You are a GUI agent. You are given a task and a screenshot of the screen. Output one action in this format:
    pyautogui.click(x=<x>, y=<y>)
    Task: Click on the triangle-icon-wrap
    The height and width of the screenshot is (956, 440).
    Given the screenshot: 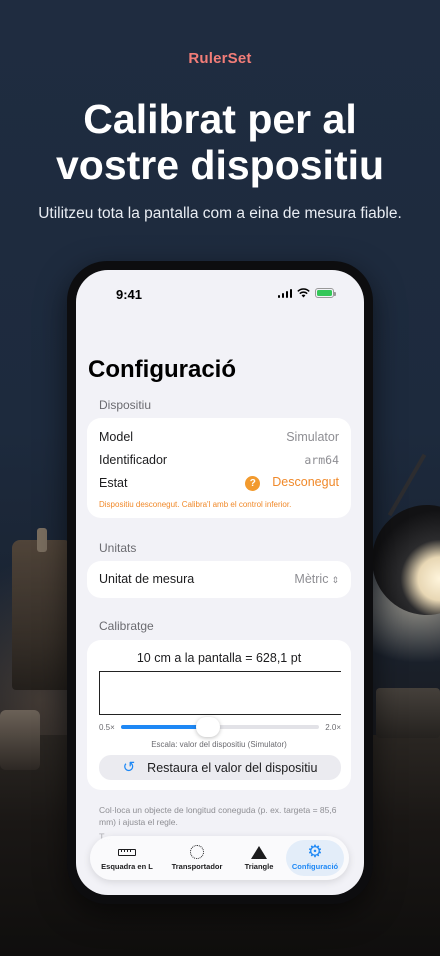 What is the action you would take?
    pyautogui.click(x=259, y=852)
    